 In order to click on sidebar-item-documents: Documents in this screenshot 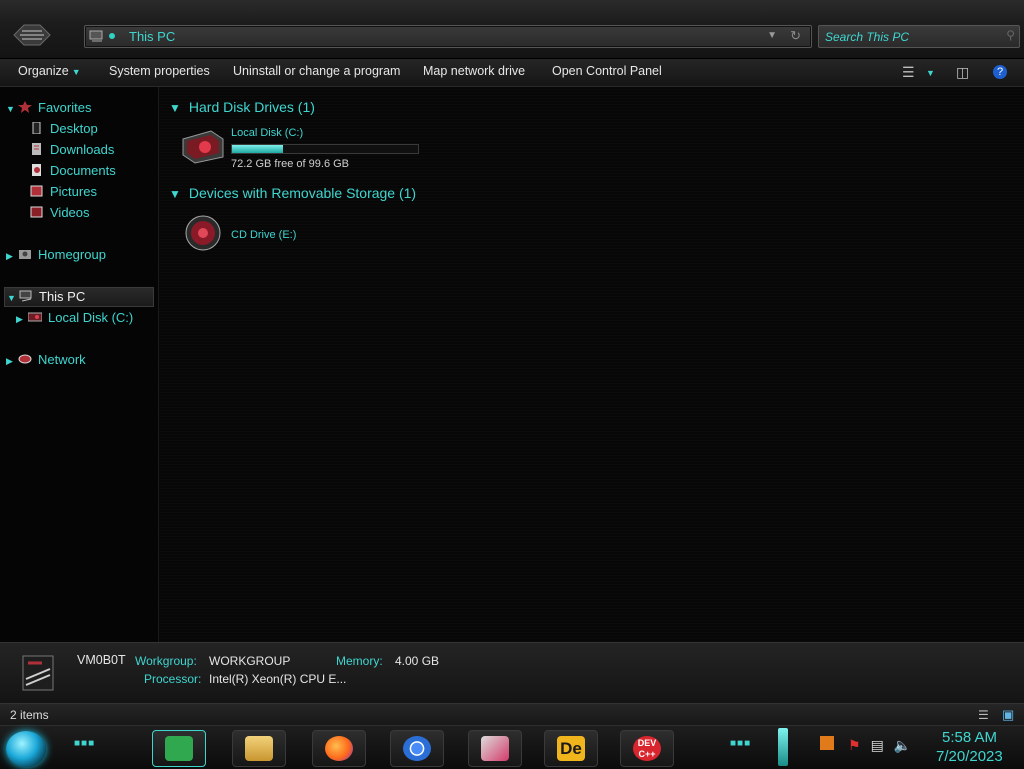, I will do `click(73, 170)`.